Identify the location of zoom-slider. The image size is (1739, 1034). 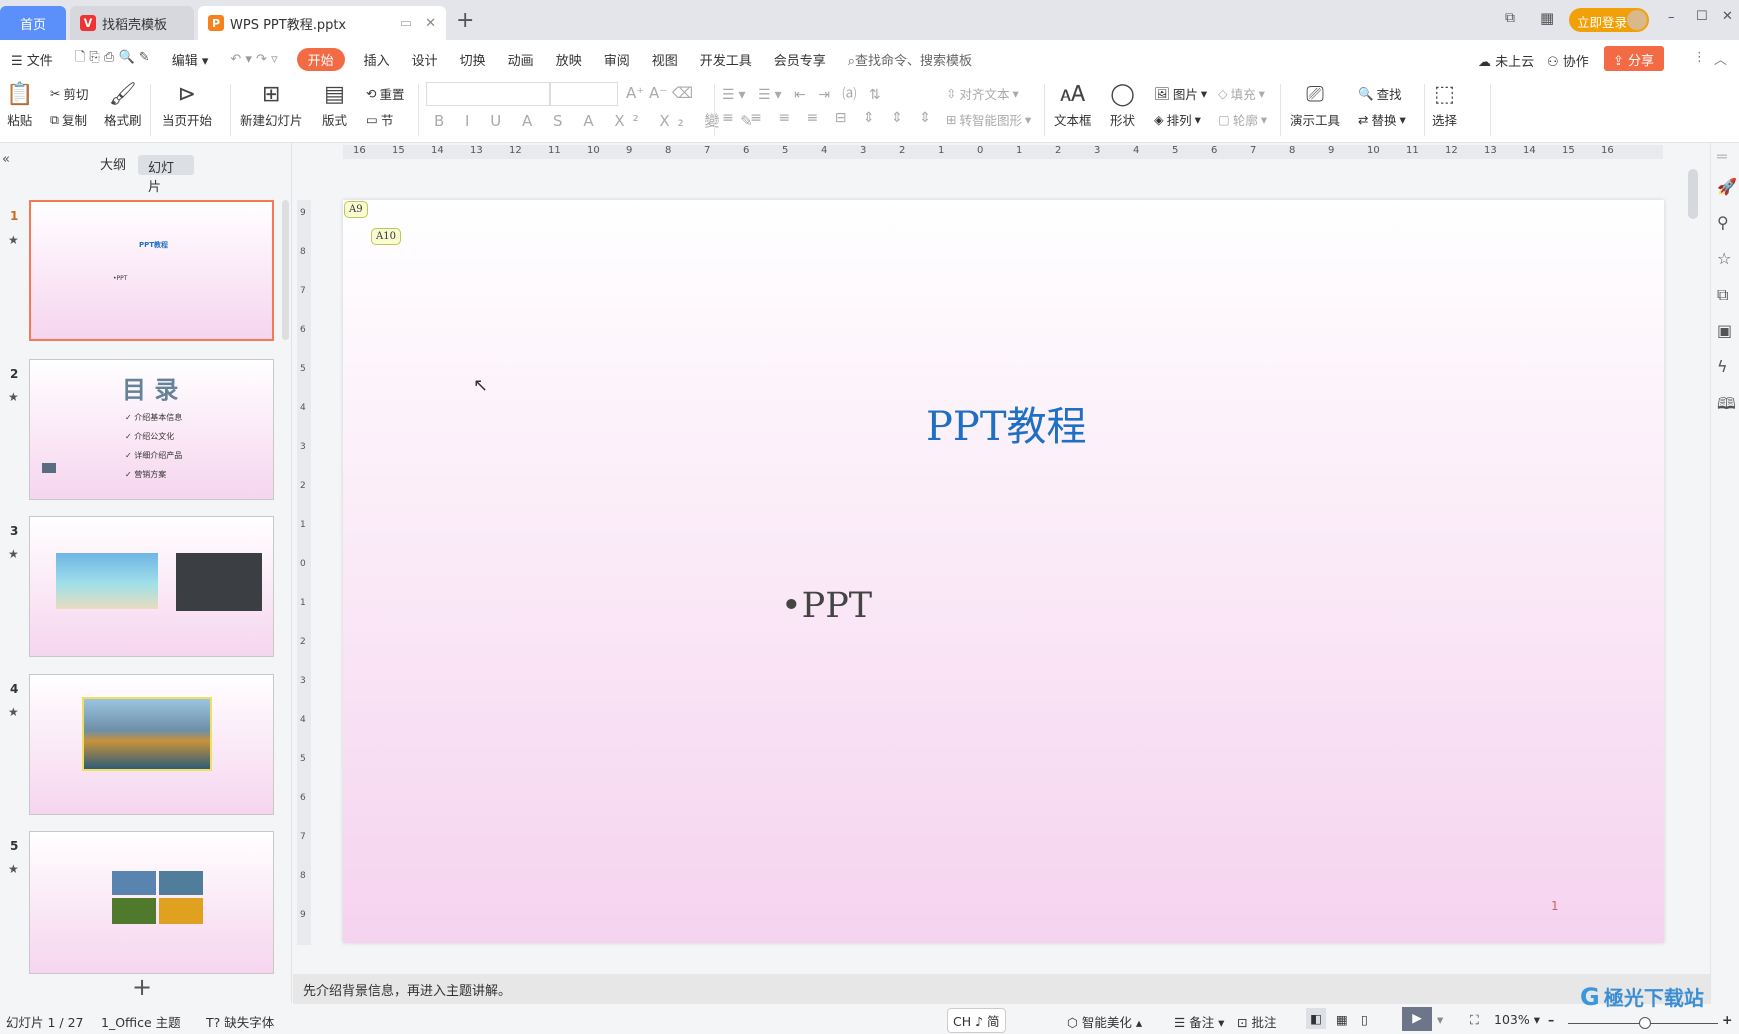
(1643, 1023).